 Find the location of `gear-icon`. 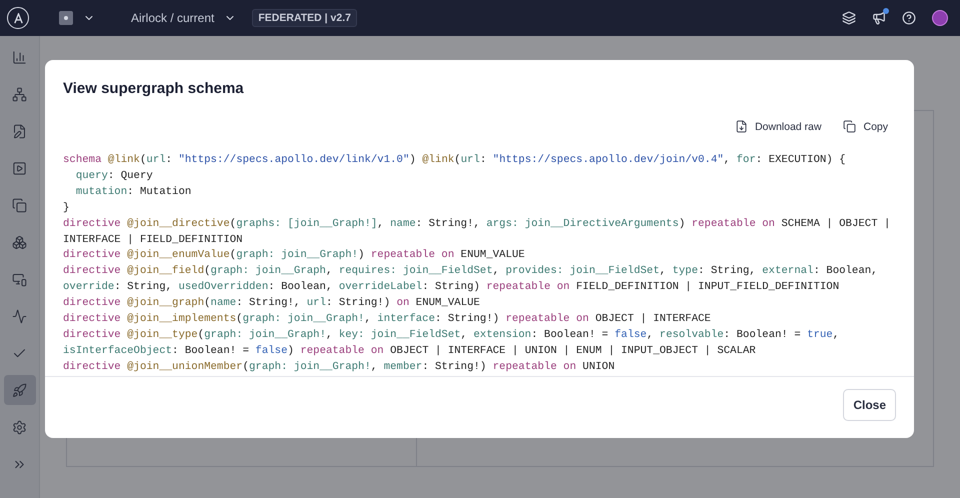

gear-icon is located at coordinates (19, 427).